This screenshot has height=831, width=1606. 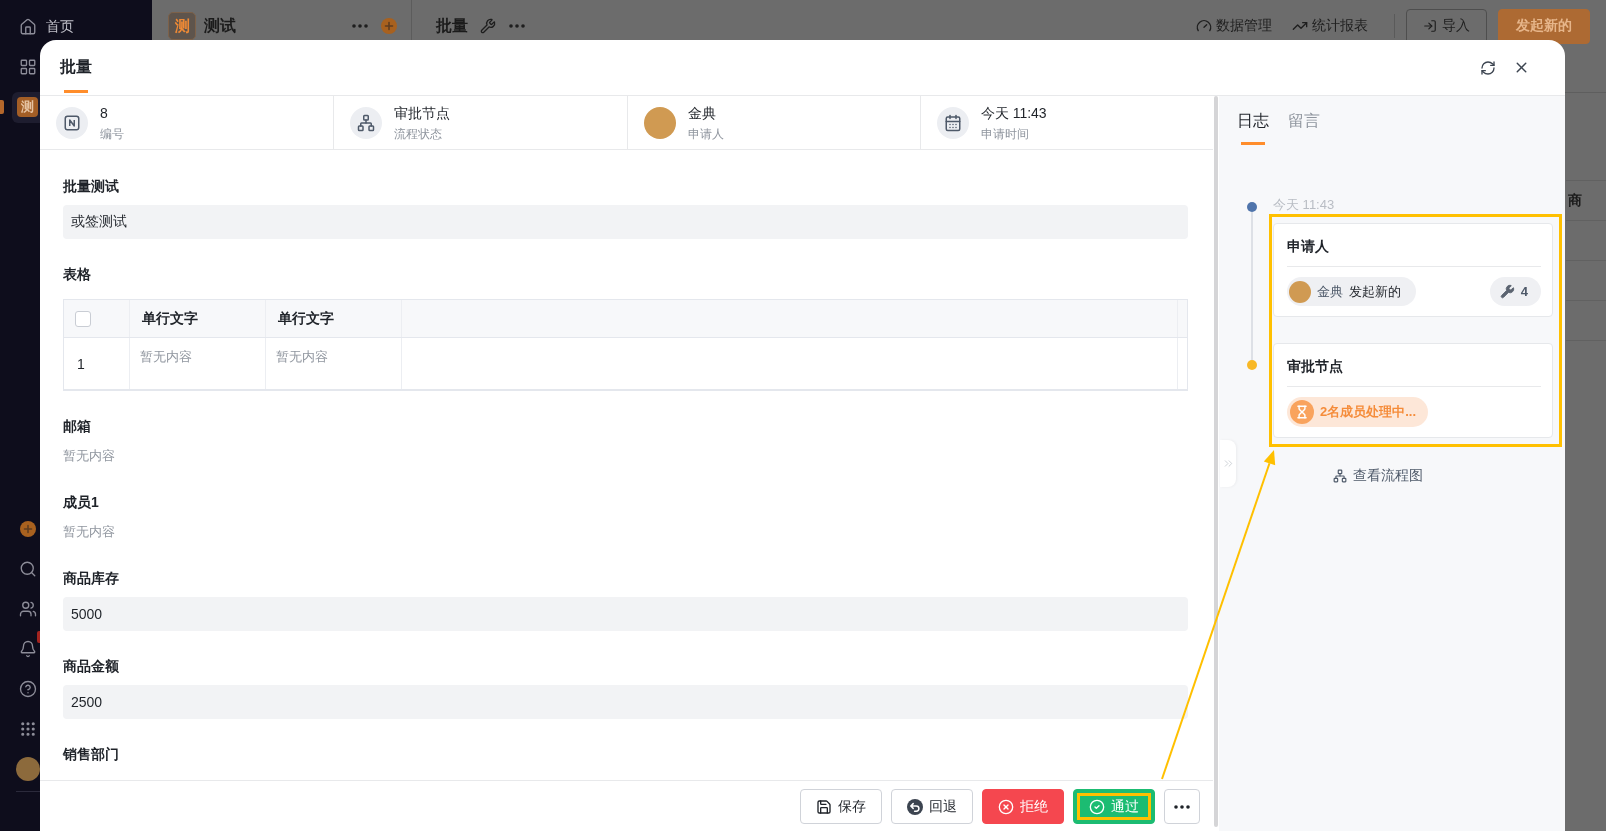 What do you see at coordinates (72, 122) in the screenshot?
I see `square-n-icon` at bounding box center [72, 122].